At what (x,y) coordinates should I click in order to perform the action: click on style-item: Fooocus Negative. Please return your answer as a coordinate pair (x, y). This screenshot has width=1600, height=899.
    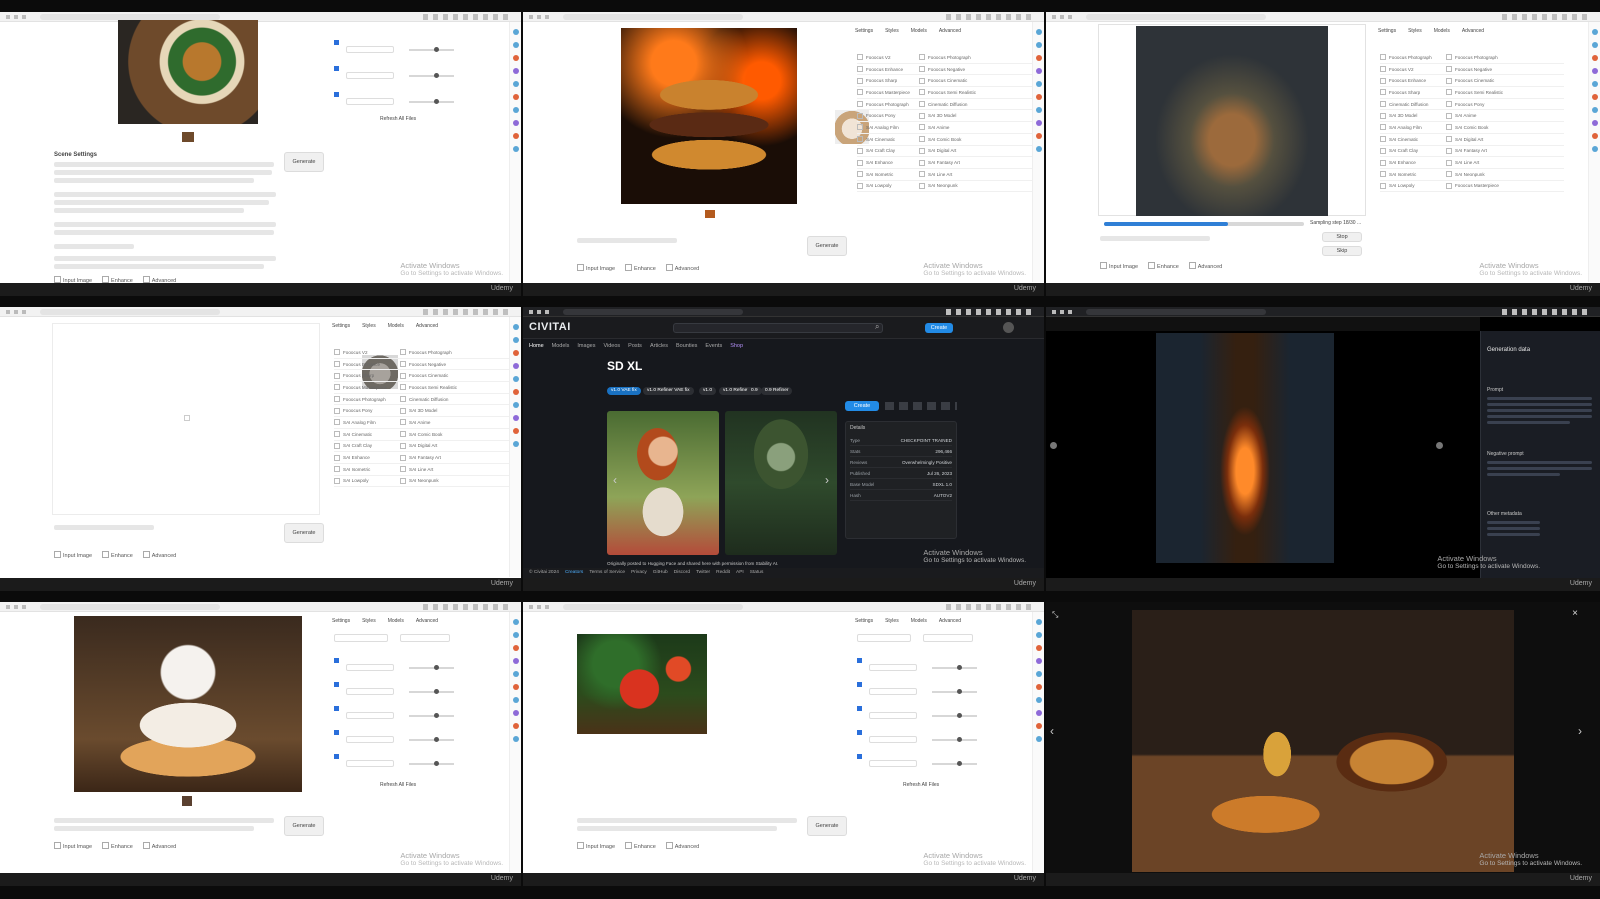
    Looking at the image, I should click on (978, 70).